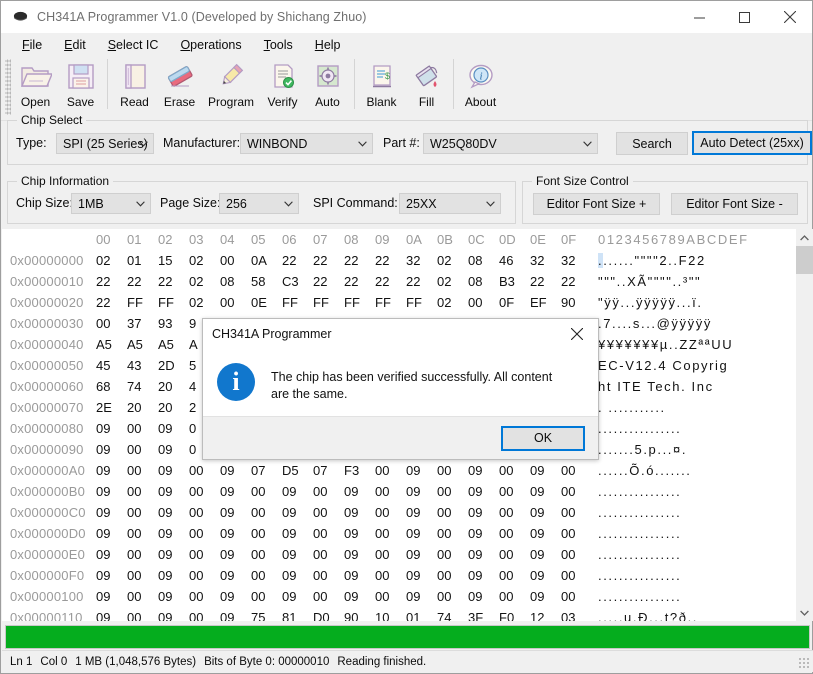 This screenshot has width=813, height=674. What do you see at coordinates (804, 237) in the screenshot?
I see `scroll-up-icon` at bounding box center [804, 237].